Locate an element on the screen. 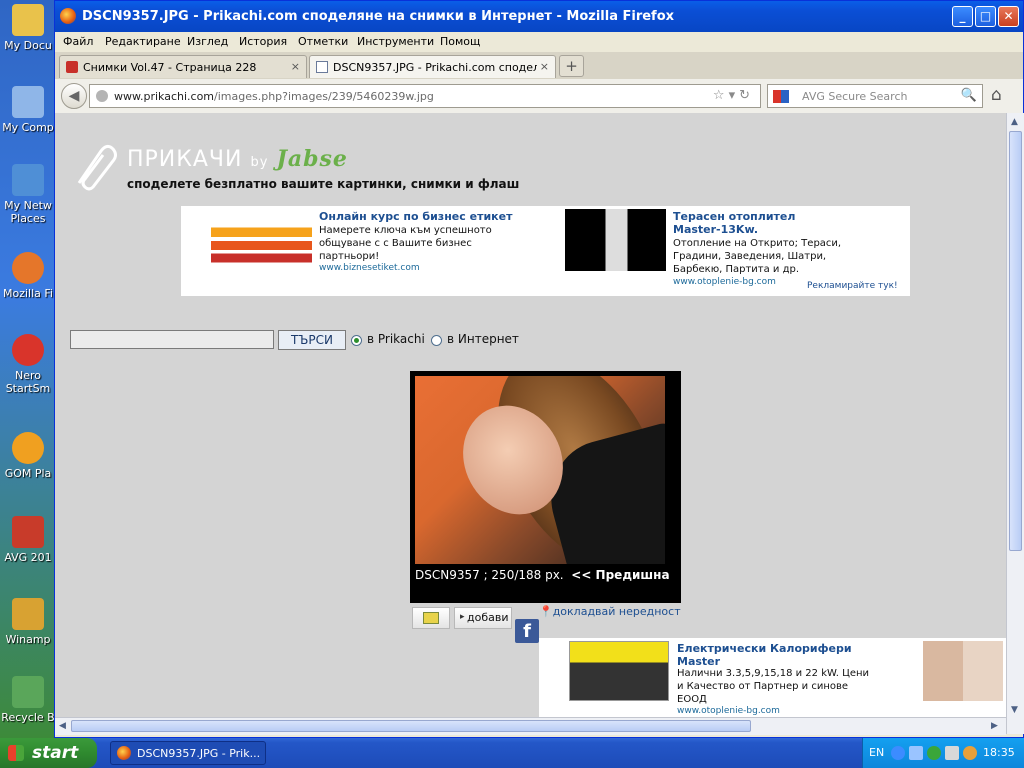 Image resolution: width=1024 pixels, height=768 pixels. globe-icon is located at coordinates (102, 96).